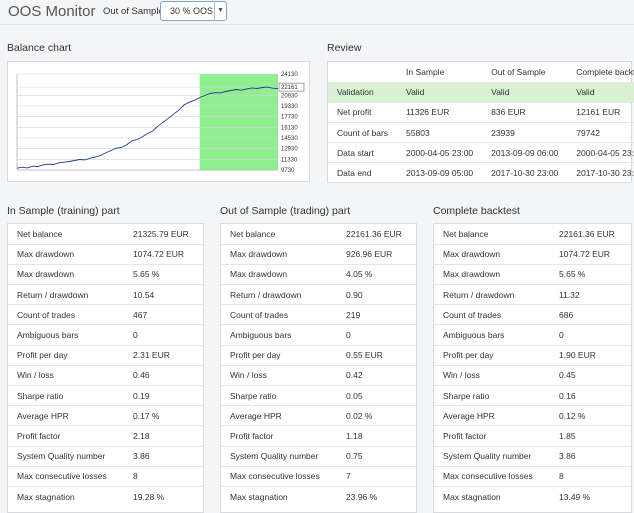 The image size is (634, 513). I want to click on stats-value: 13.49 %, so click(590, 496).